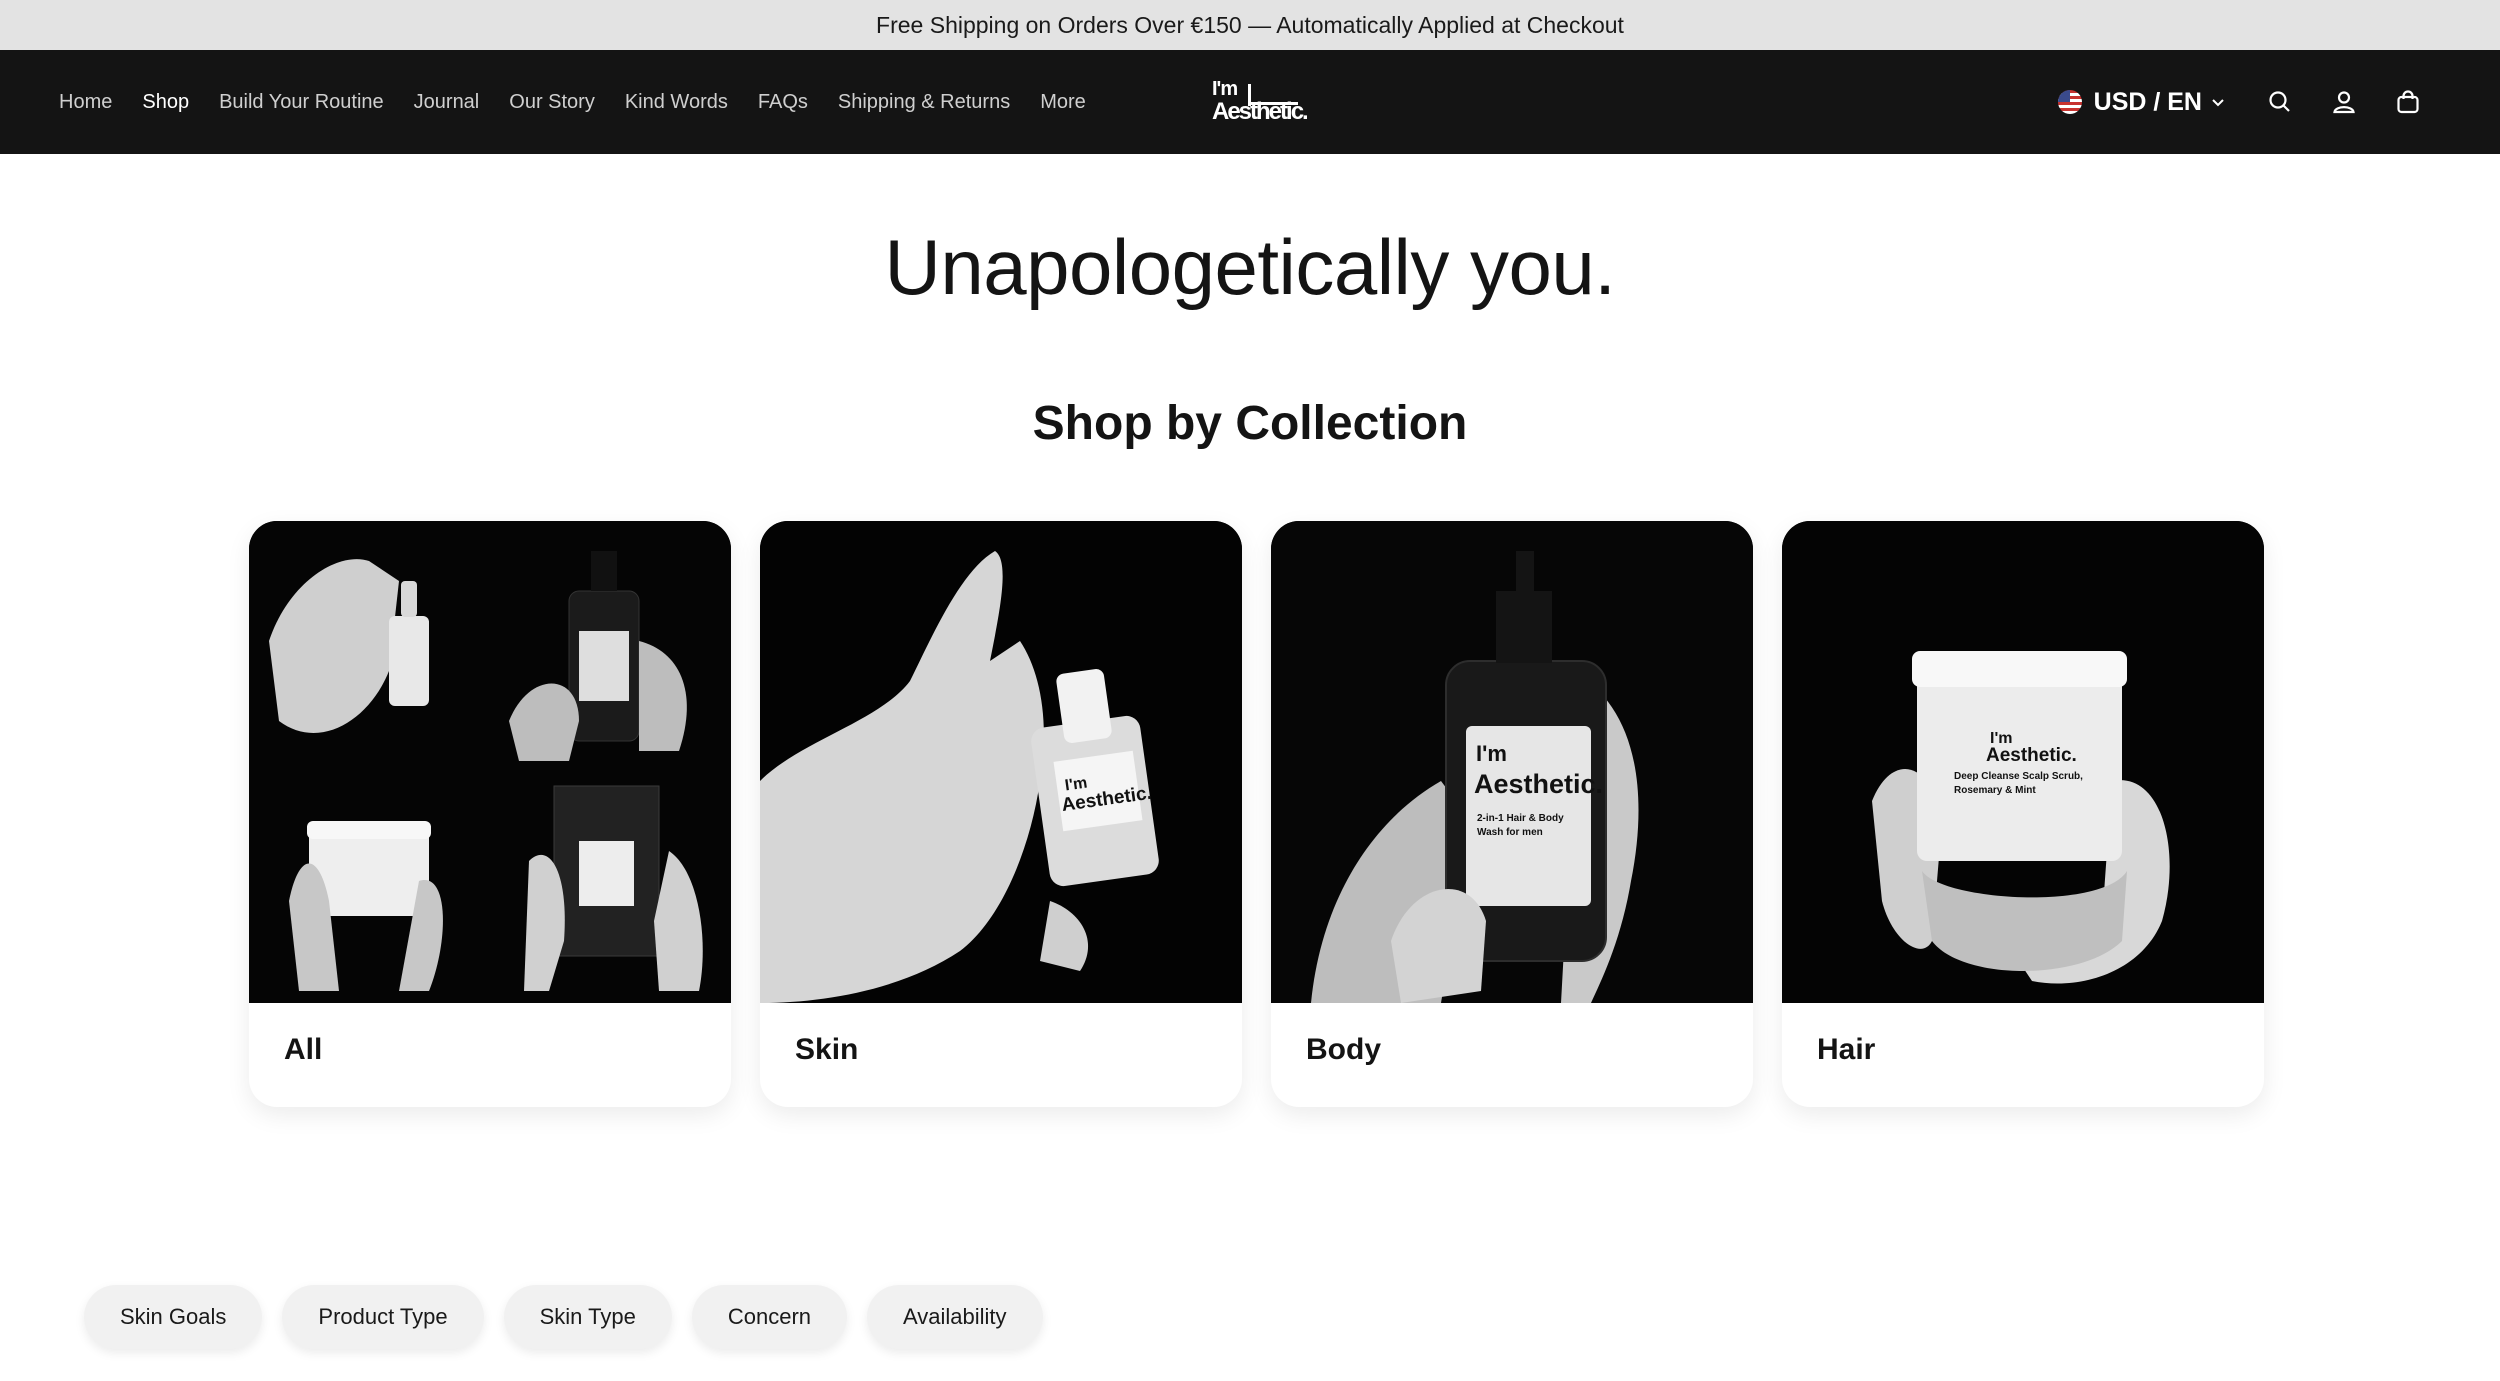 This screenshot has width=2500, height=1381. I want to click on us-flag-icon, so click(2069, 102).